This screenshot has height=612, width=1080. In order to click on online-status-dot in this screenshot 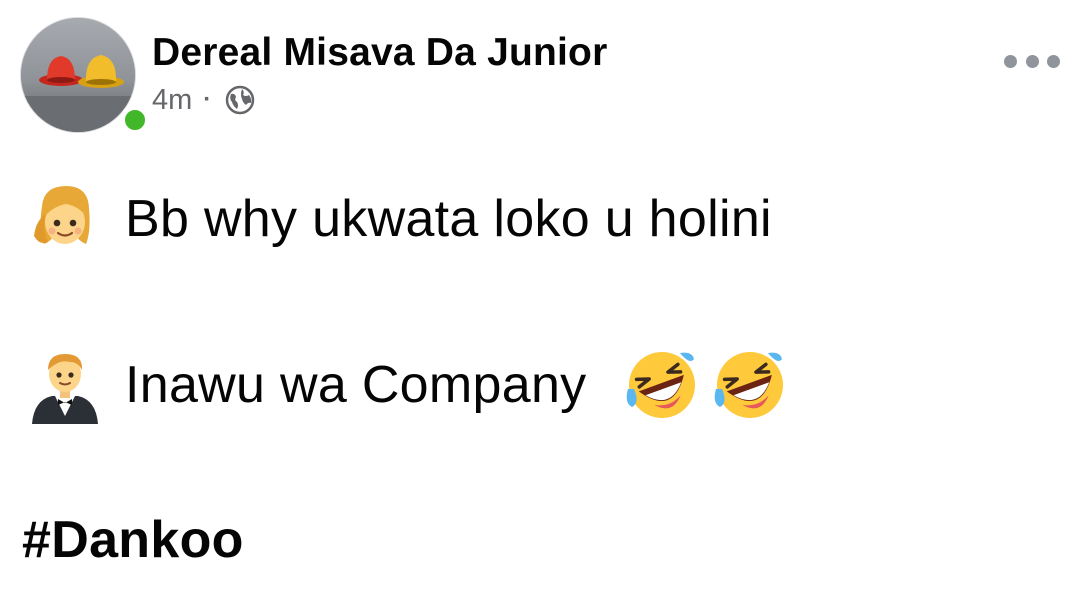, I will do `click(135, 120)`.